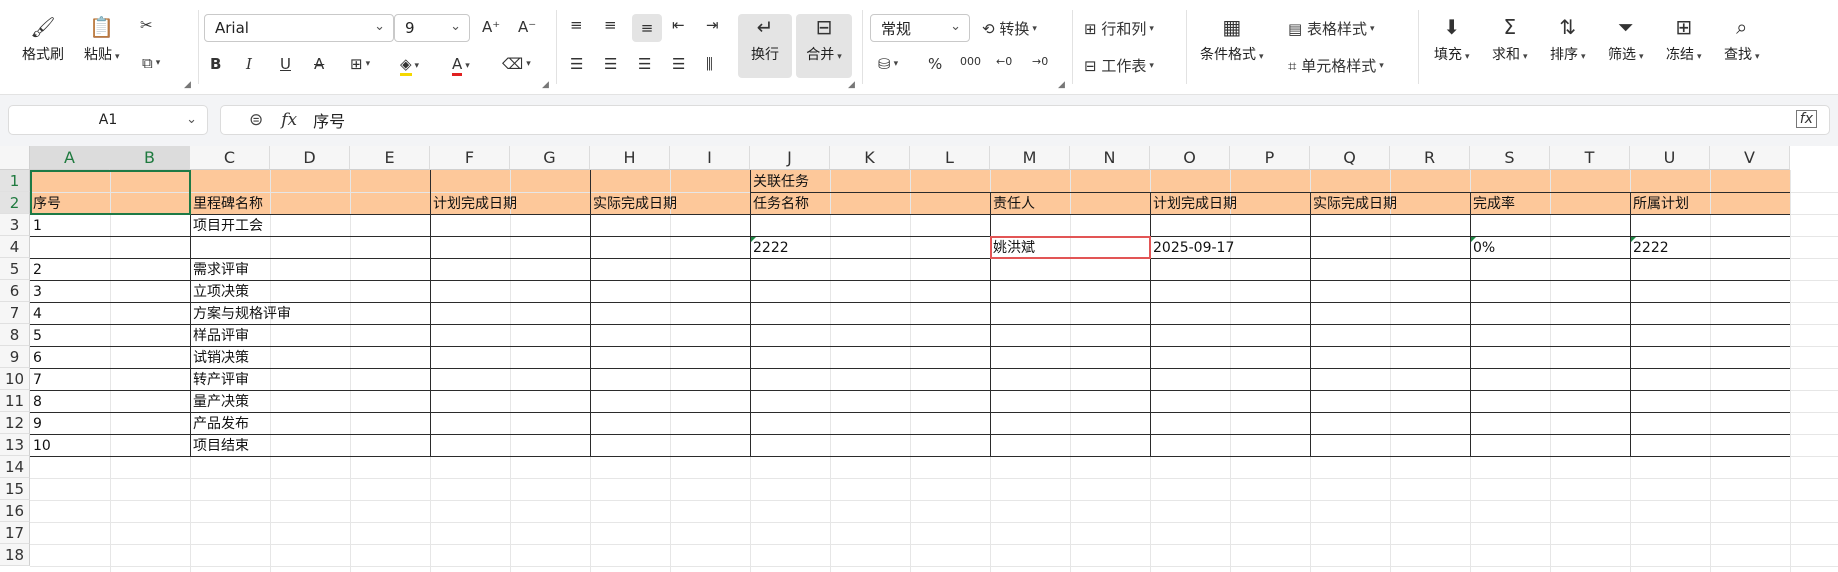  I want to click on increase-font-icon: A⁺, so click(491, 27).